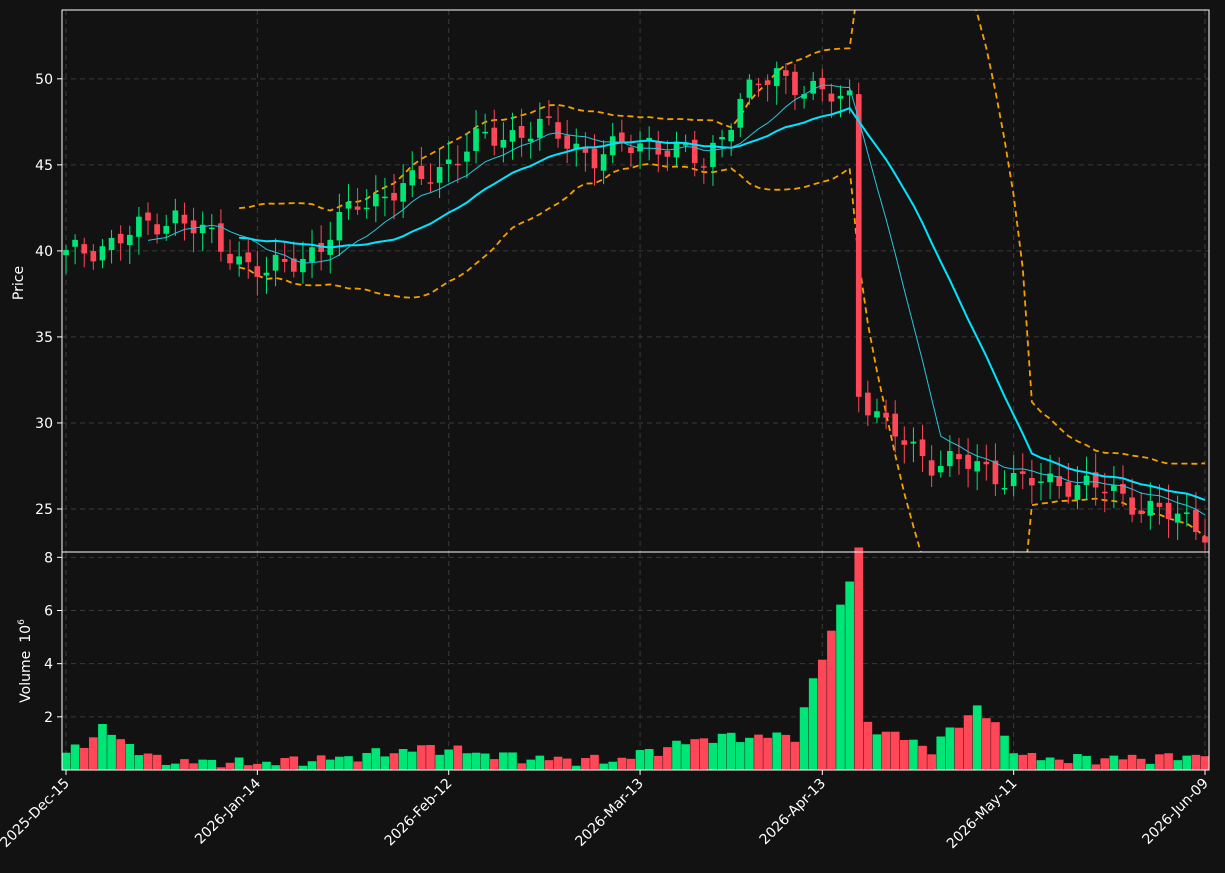 This screenshot has height=873, width=1225. I want to click on x-tick-label: 2026-Feb-12, so click(419, 813).